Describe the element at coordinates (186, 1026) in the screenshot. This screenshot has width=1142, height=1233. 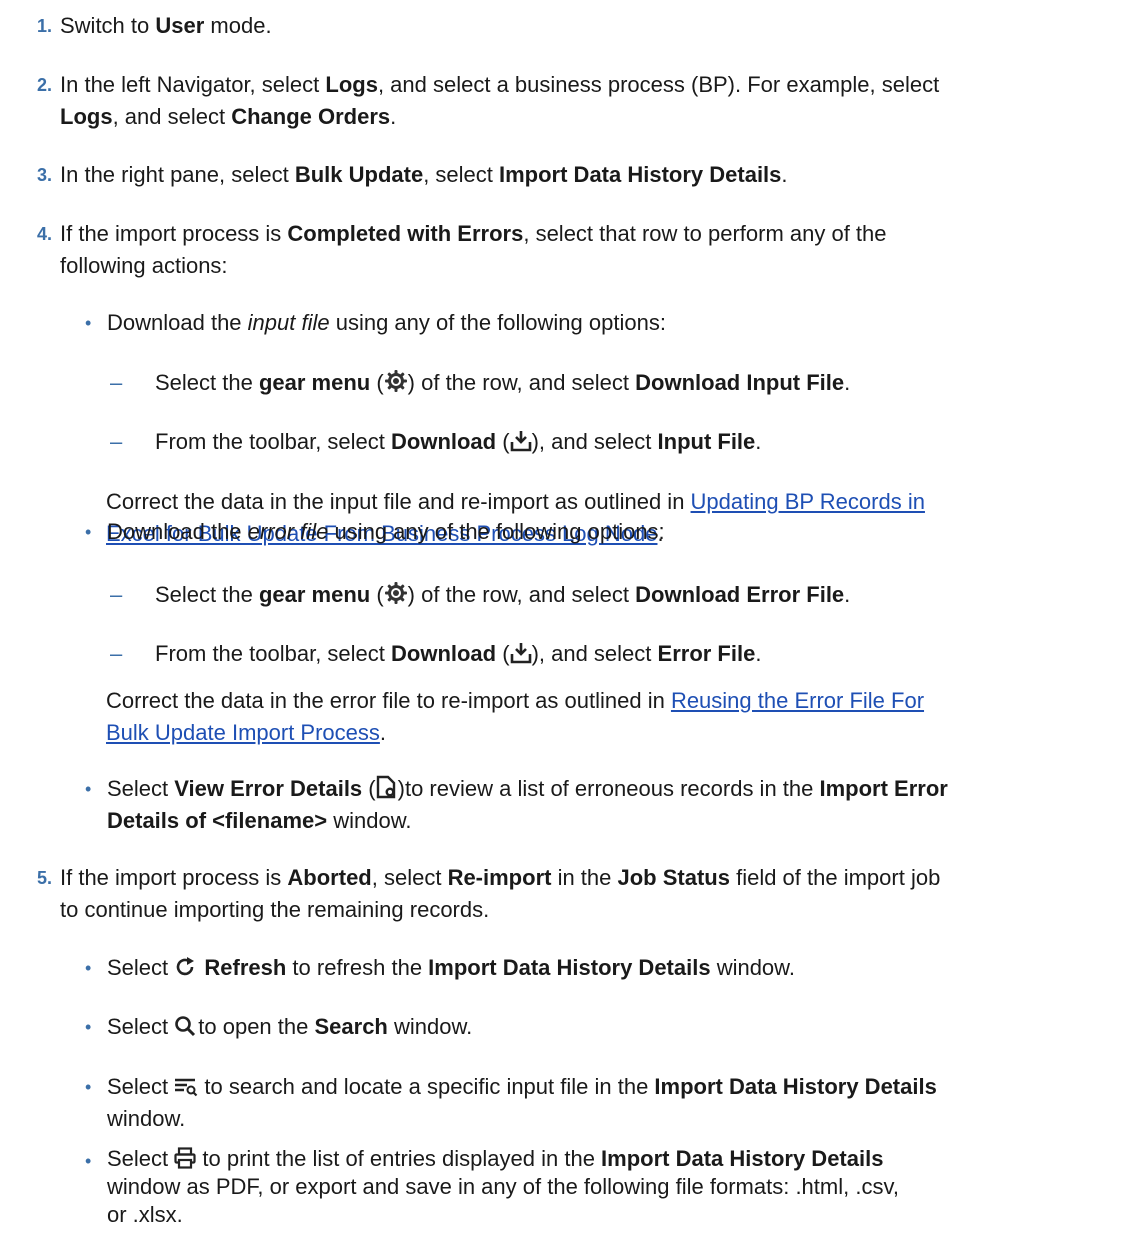
I see `search-icon` at that location.